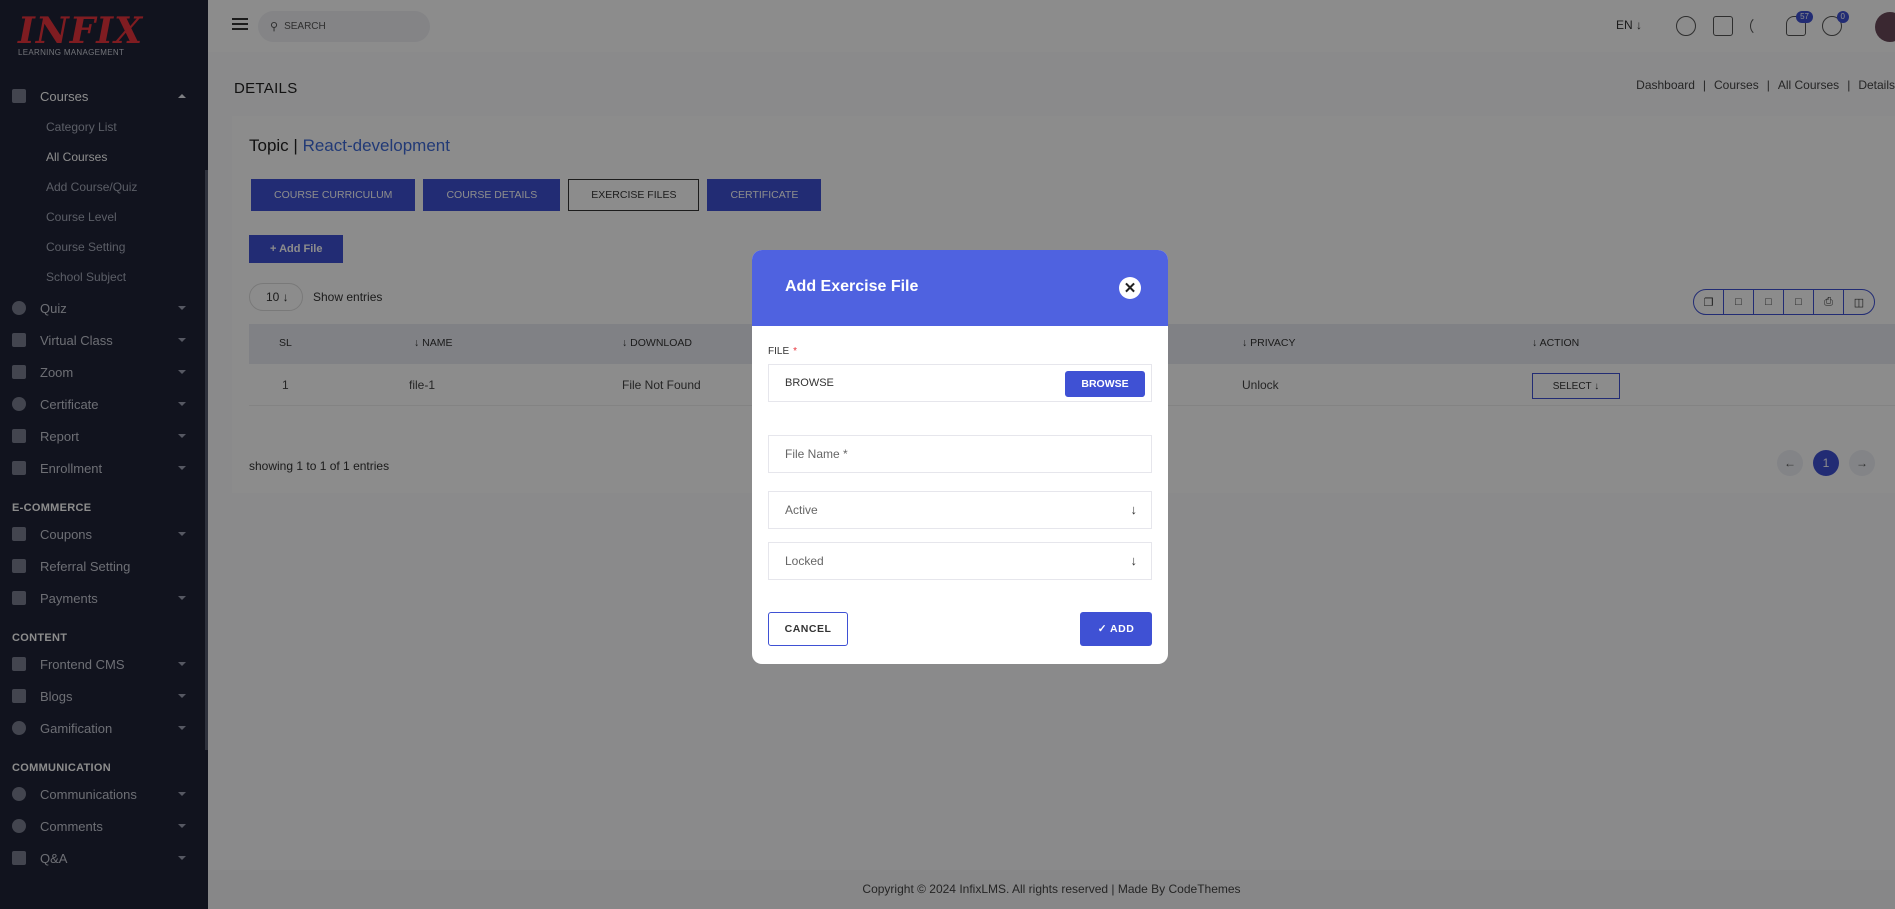 The height and width of the screenshot is (909, 1895). Describe the element at coordinates (1105, 384) in the screenshot. I see `browse-button: BROWSE` at that location.